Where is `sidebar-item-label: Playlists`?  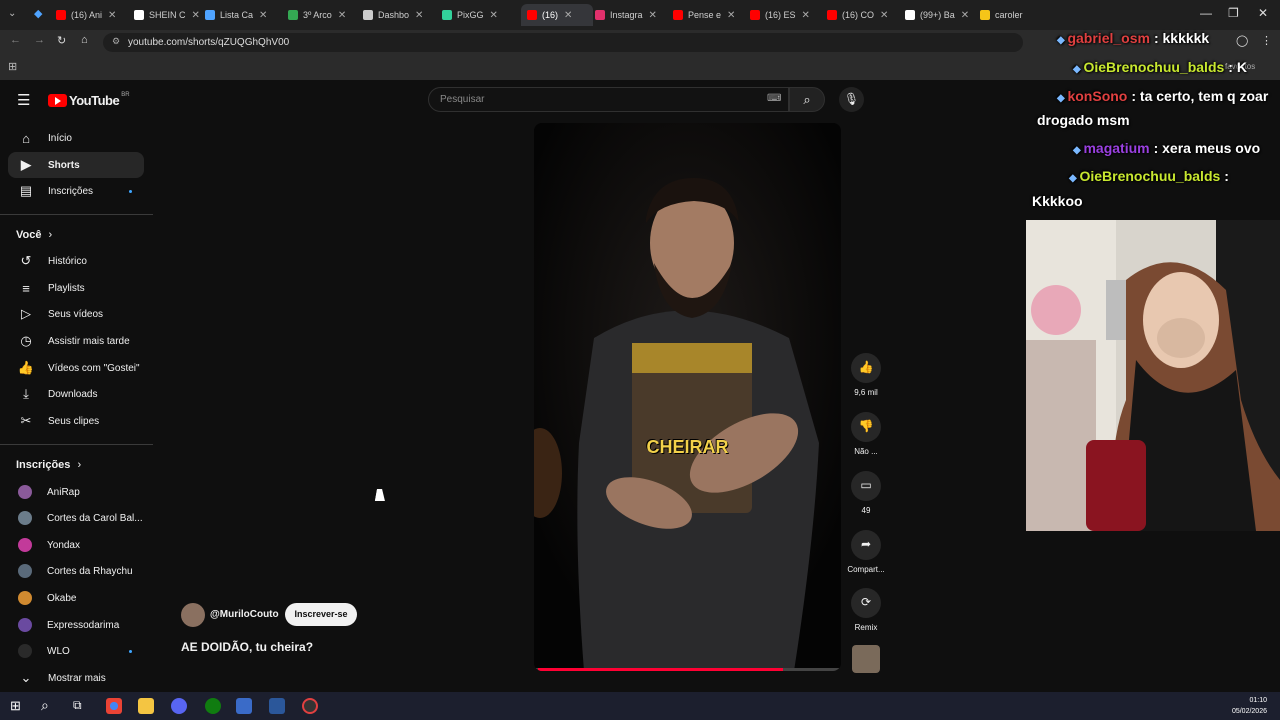
sidebar-item-label: Playlists is located at coordinates (66, 288).